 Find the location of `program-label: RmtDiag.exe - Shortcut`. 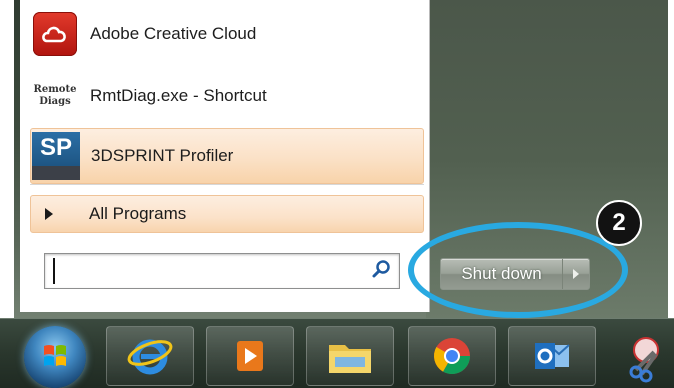

program-label: RmtDiag.exe - Shortcut is located at coordinates (178, 95).